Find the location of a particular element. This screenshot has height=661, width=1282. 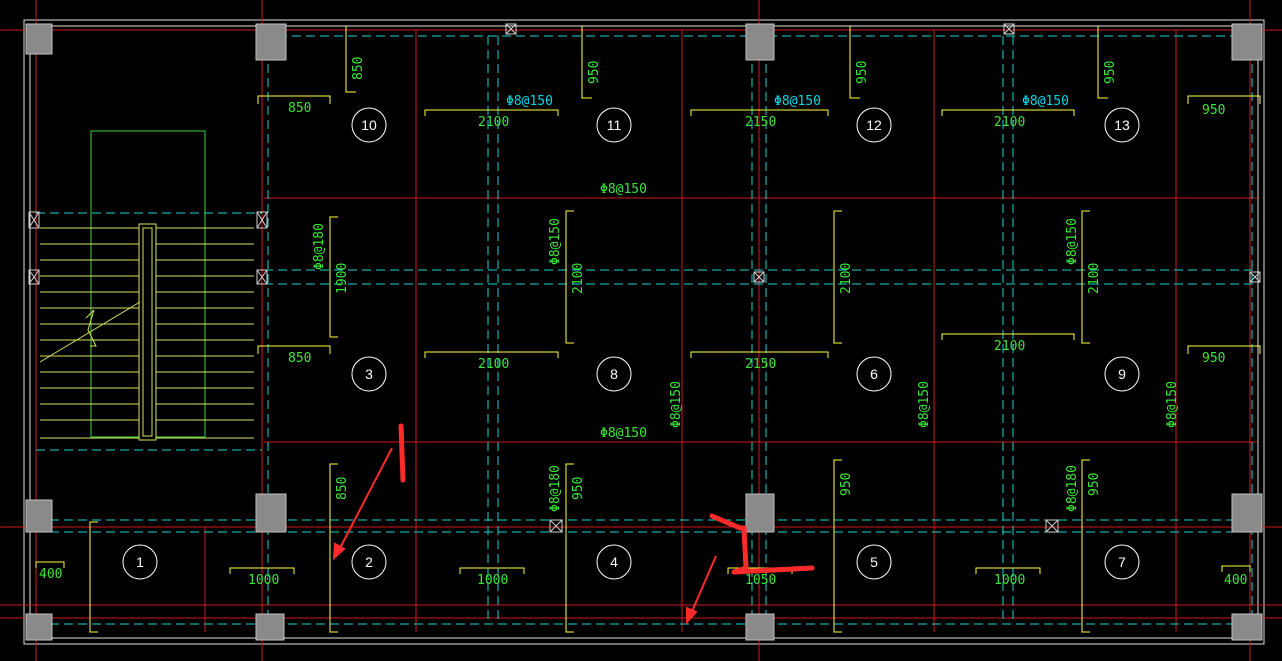

panel-12: 12 is located at coordinates (874, 125).